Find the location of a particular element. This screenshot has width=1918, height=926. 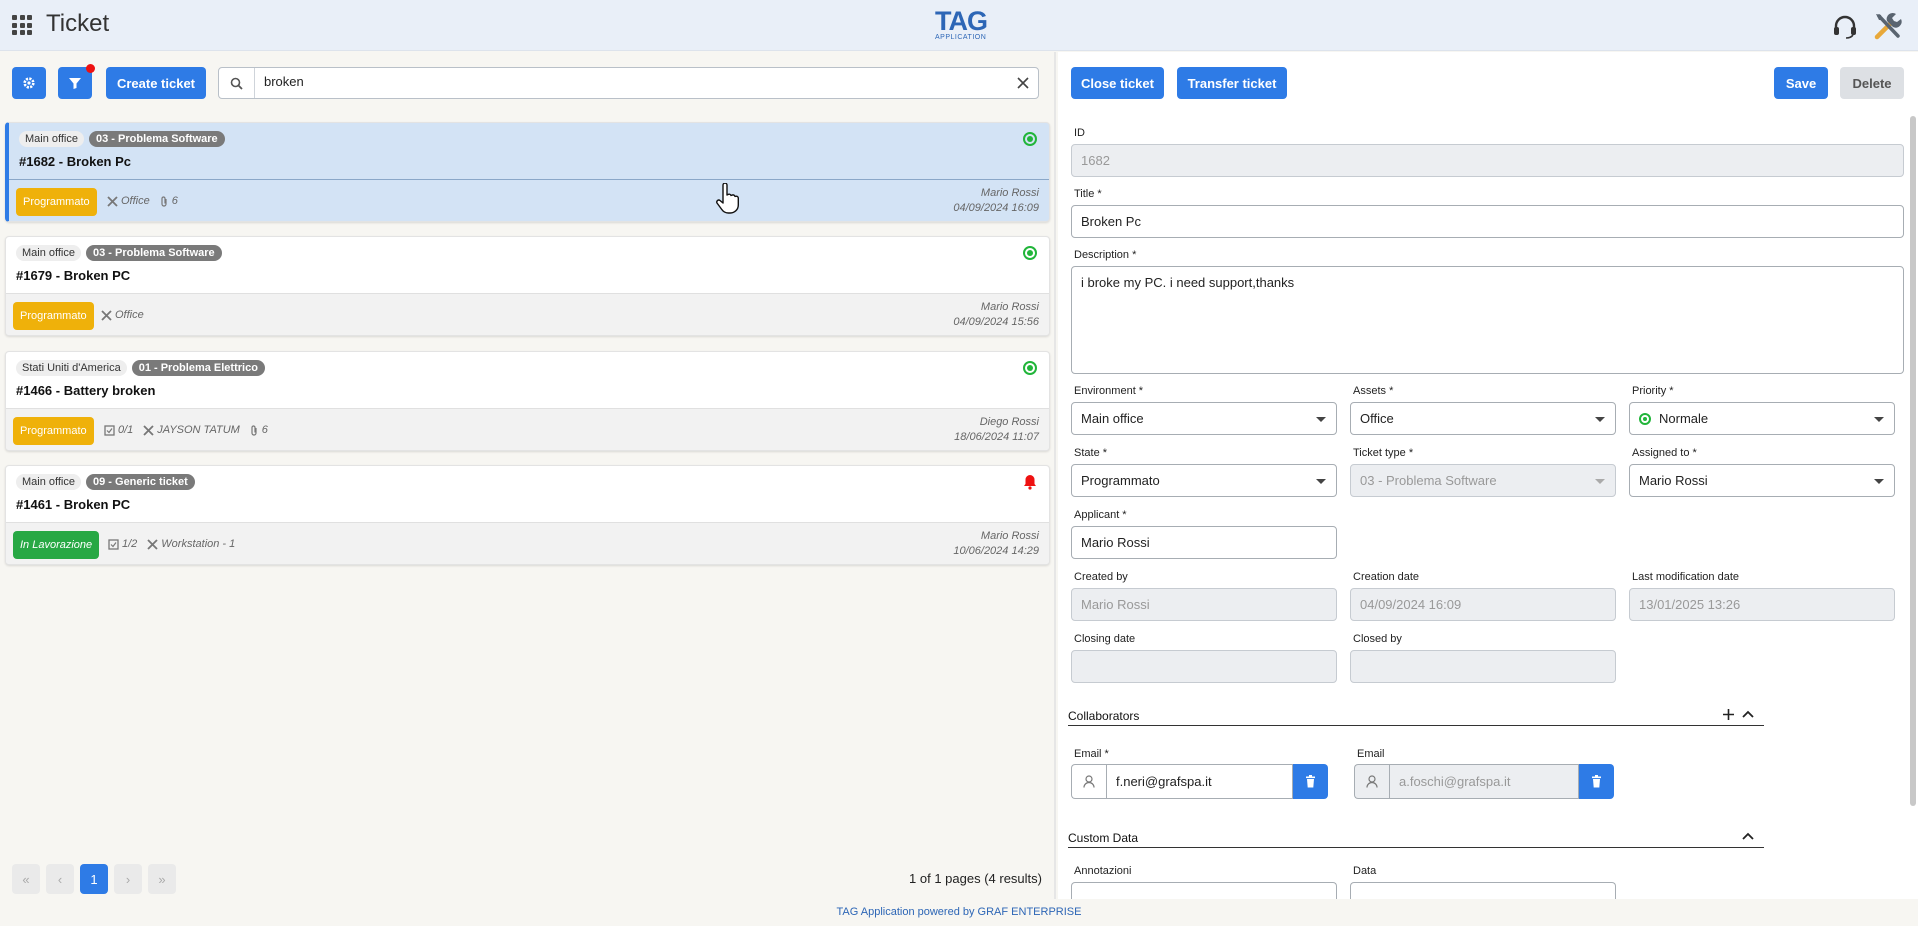

next-page-button: › is located at coordinates (128, 879).